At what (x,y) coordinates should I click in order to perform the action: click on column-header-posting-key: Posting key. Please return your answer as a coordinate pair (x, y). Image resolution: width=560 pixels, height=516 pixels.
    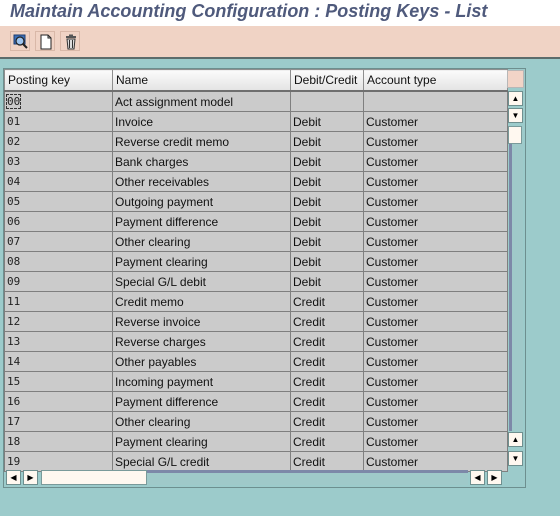
    Looking at the image, I should click on (58, 80).